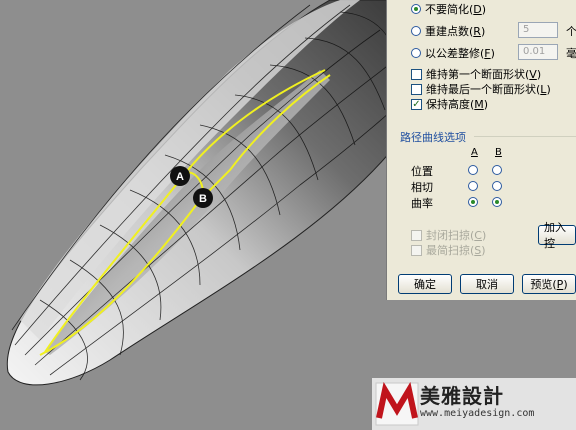 This screenshot has width=576, height=430. Describe the element at coordinates (397, 404) in the screenshot. I see `watermark-logo-icon` at that location.